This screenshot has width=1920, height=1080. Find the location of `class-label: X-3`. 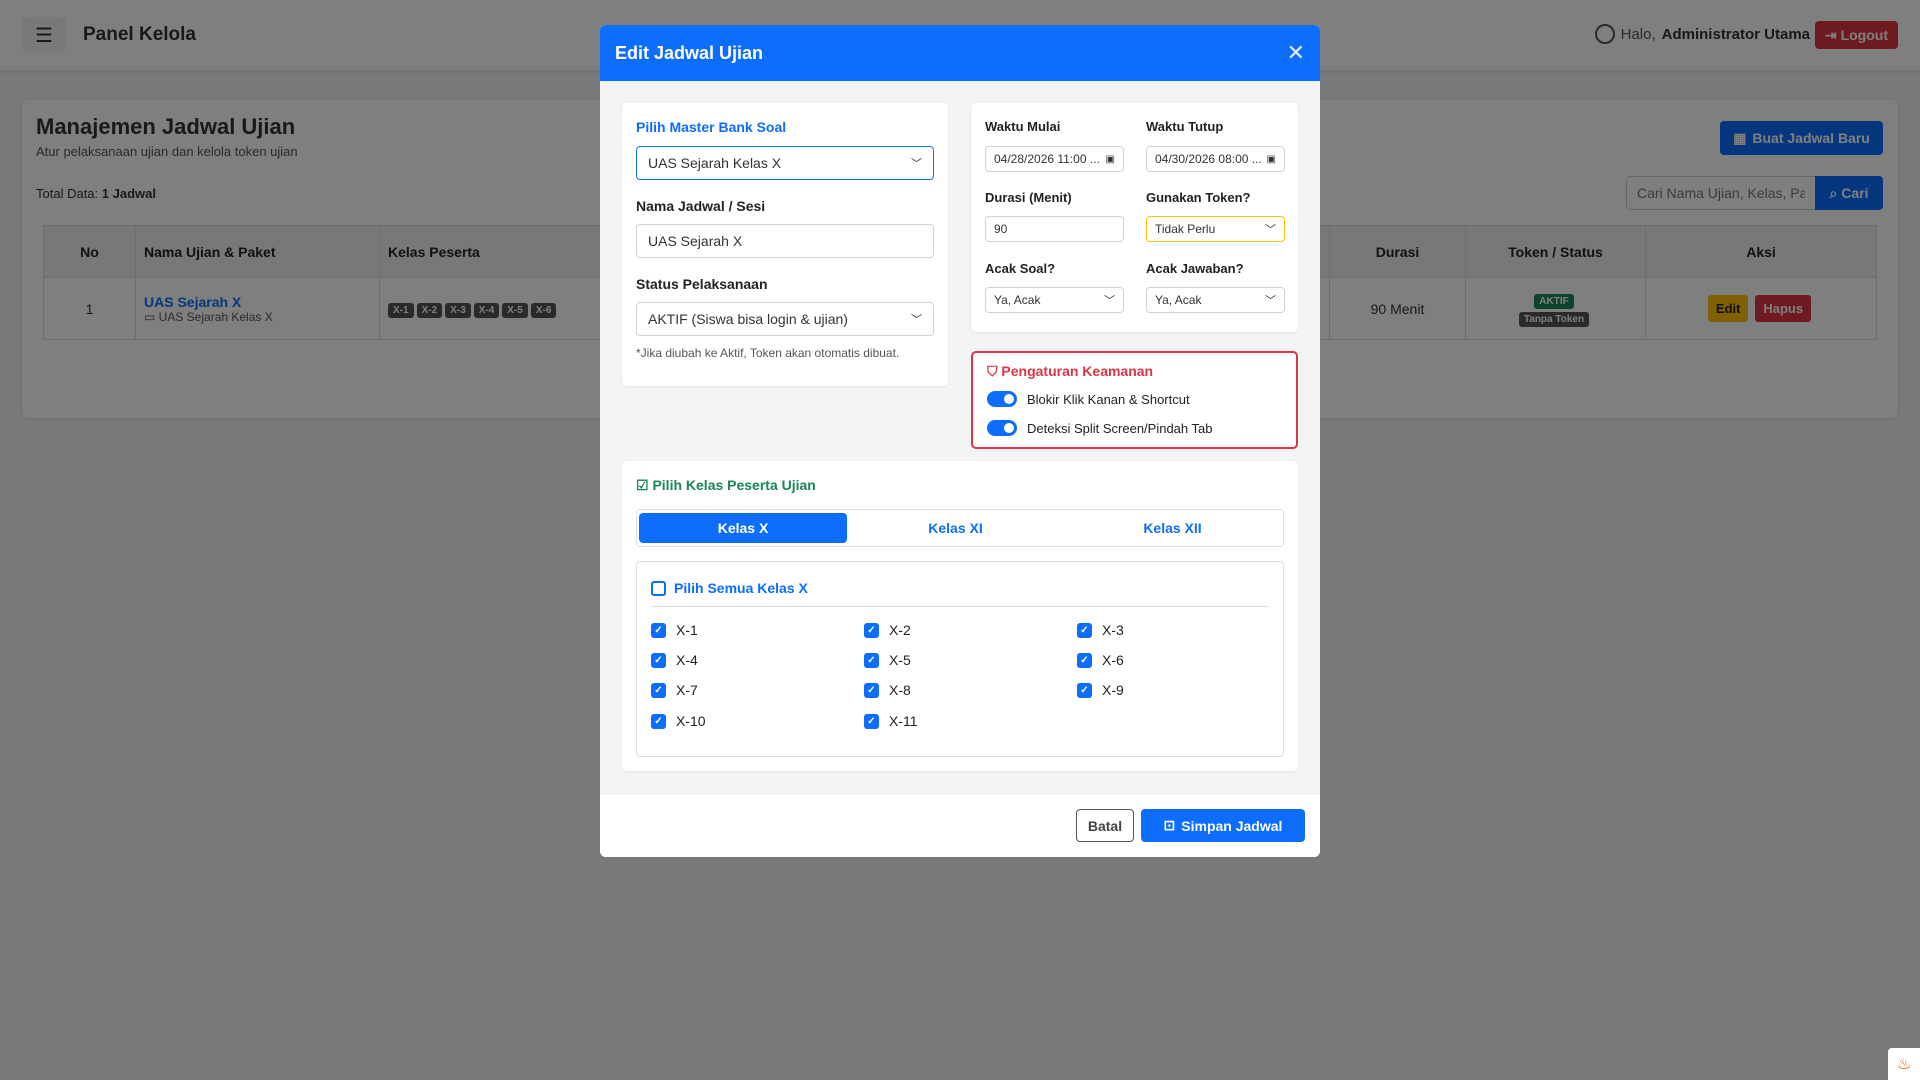

class-label: X-3 is located at coordinates (1113, 630).